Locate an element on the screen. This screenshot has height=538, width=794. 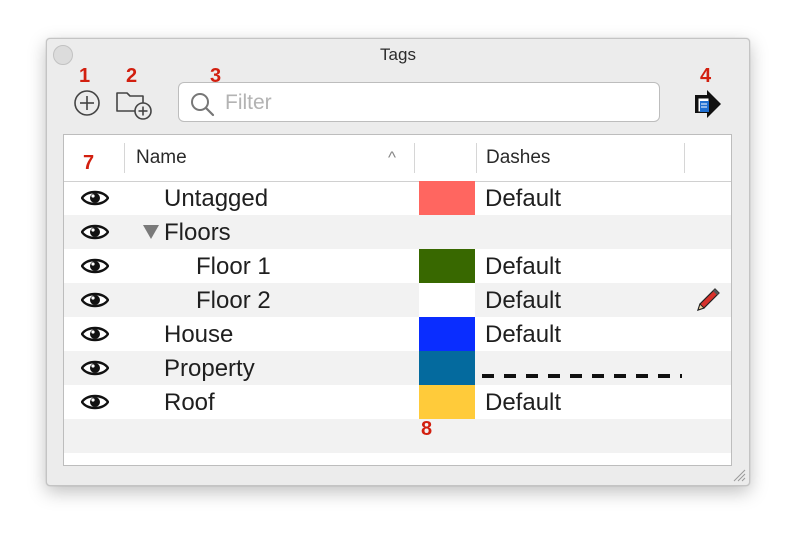
table-row: Untagged Default is located at coordinates (397, 198).